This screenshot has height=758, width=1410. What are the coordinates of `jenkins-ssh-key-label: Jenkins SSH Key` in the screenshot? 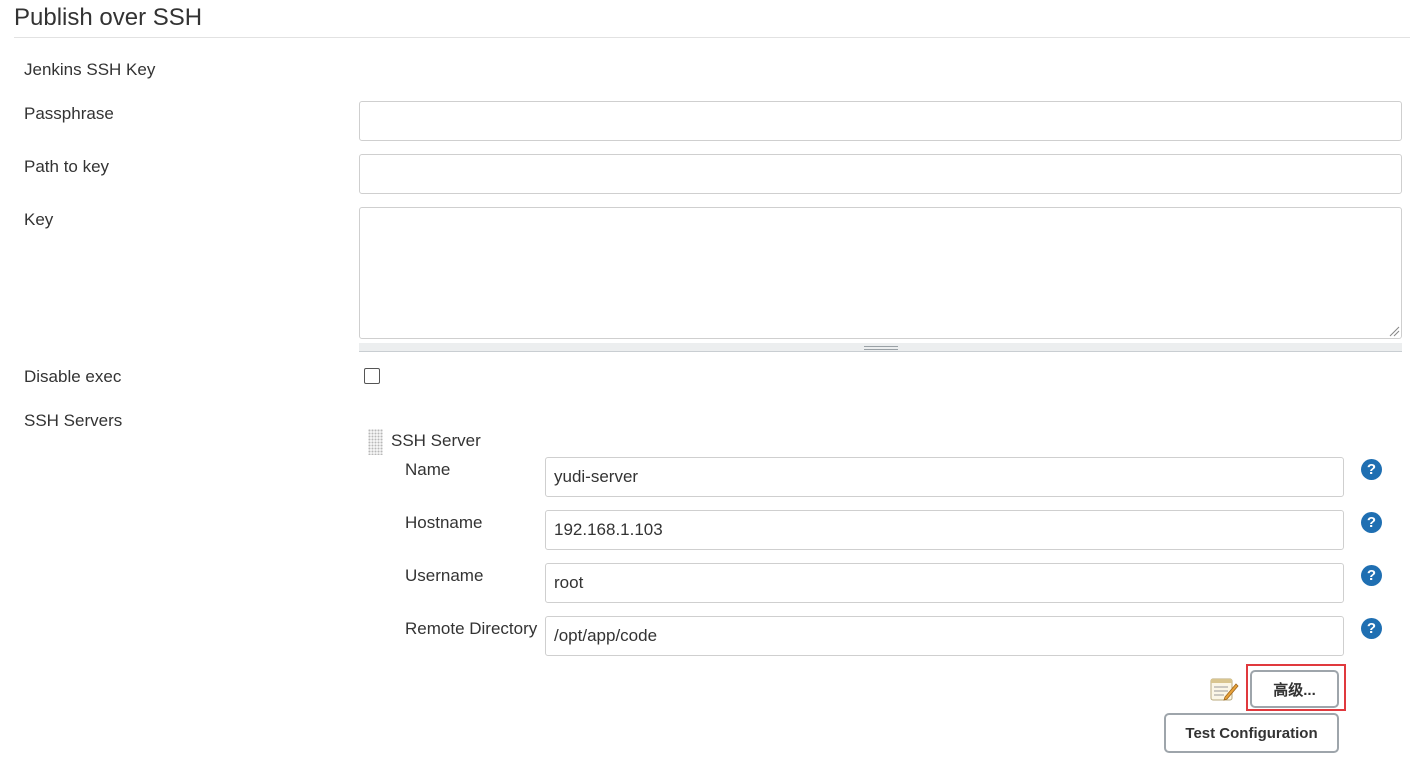 It's located at (90, 69).